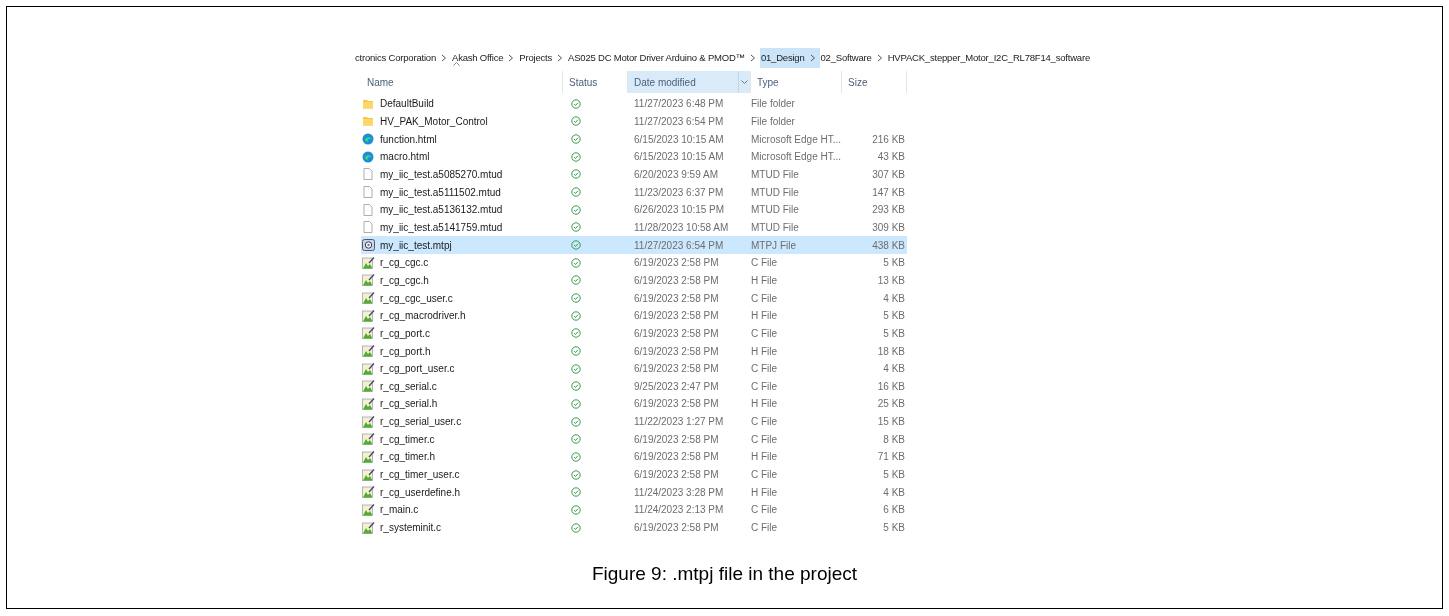 This screenshot has width=1449, height=616. Describe the element at coordinates (676, 174) in the screenshot. I see `date-text: 6/20/2023 9:59 AM` at that location.